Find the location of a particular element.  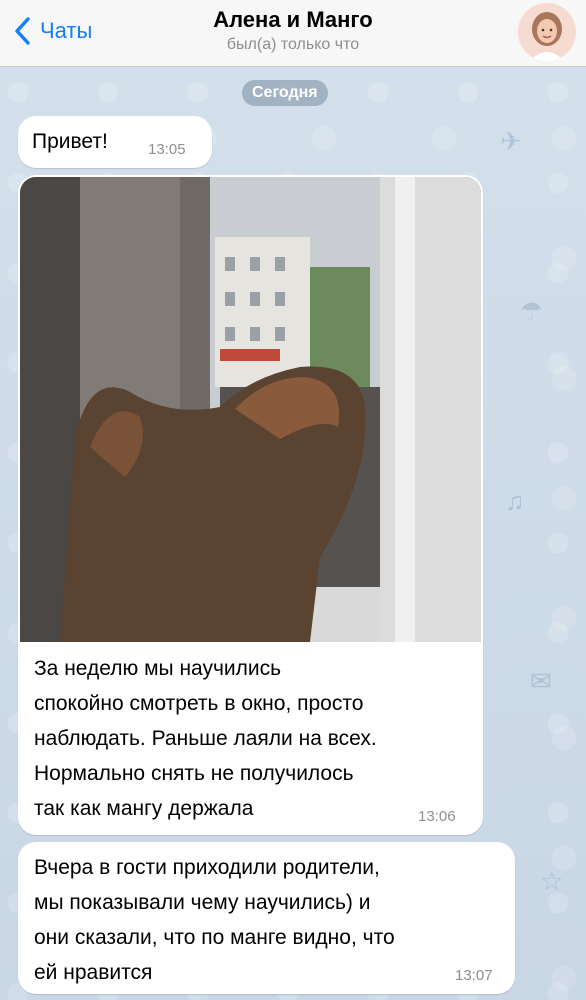

doodle-icon: ♫ is located at coordinates (515, 501).